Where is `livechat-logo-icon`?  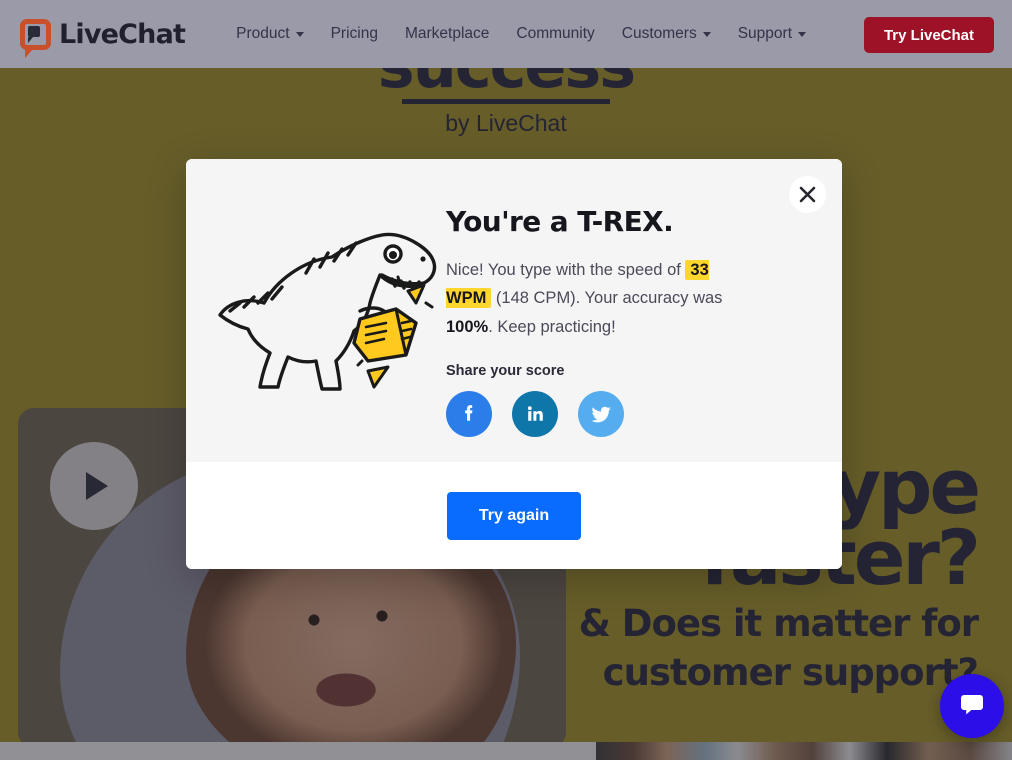 livechat-logo-icon is located at coordinates (35, 38).